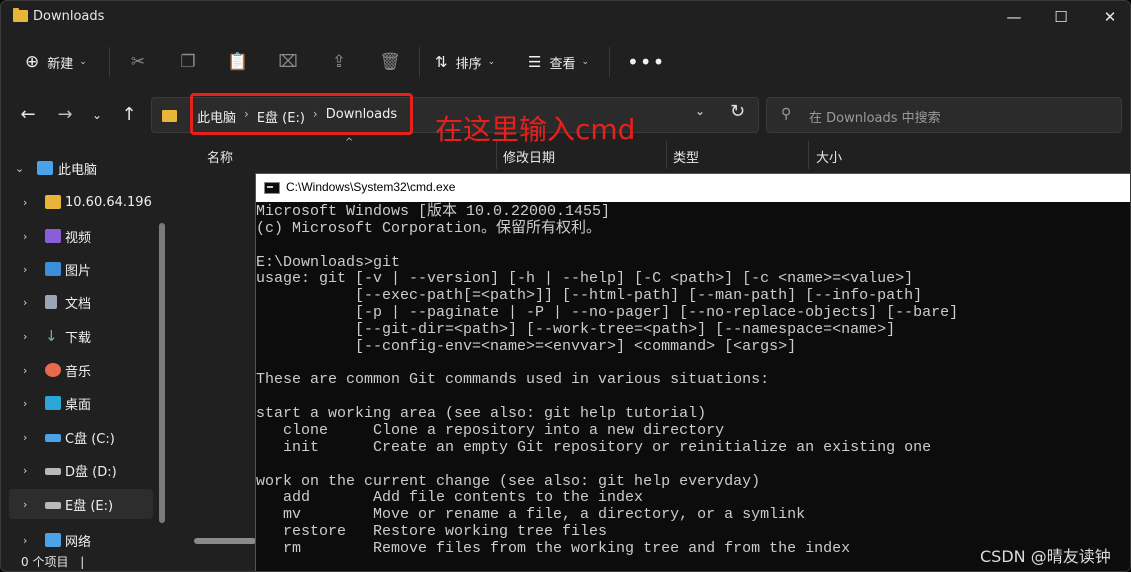 The height and width of the screenshot is (572, 1131). Describe the element at coordinates (188, 62) in the screenshot. I see `copy-icon: ❐` at that location.